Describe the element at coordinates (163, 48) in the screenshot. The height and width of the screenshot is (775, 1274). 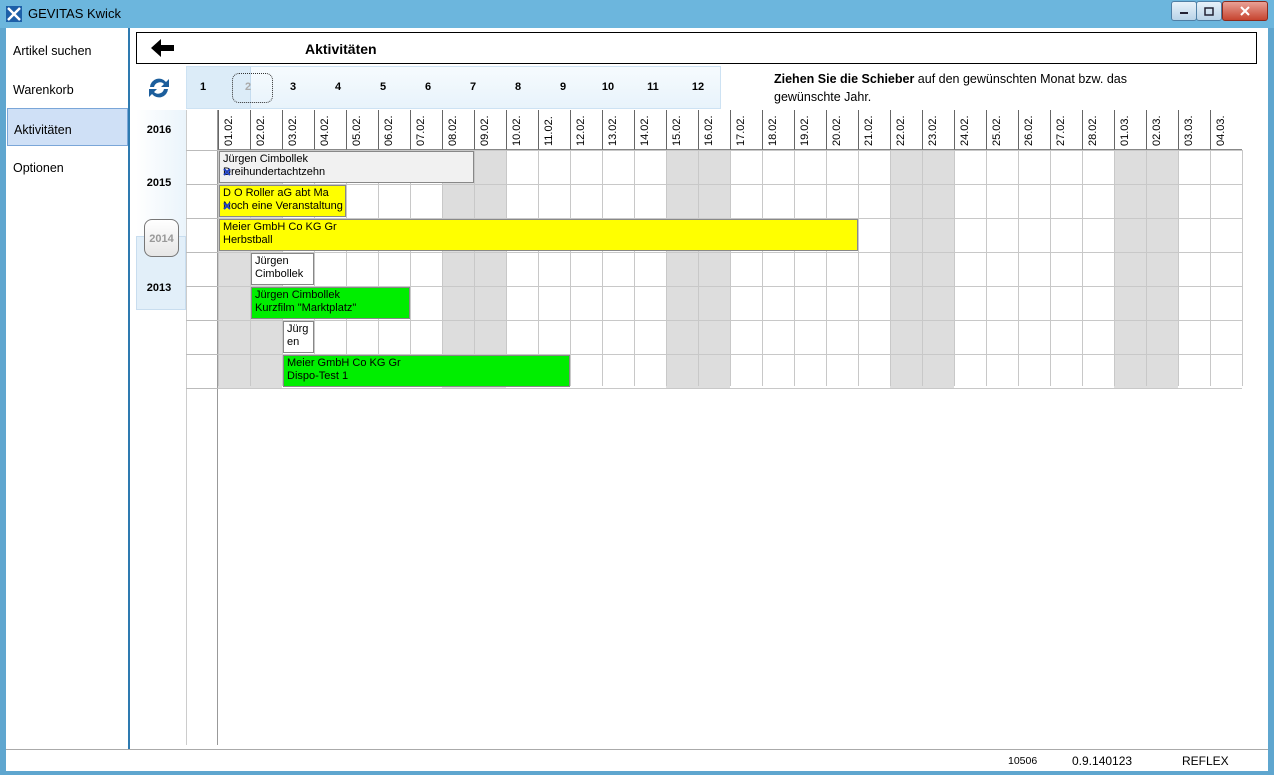
I see `back-arrow-icon` at that location.